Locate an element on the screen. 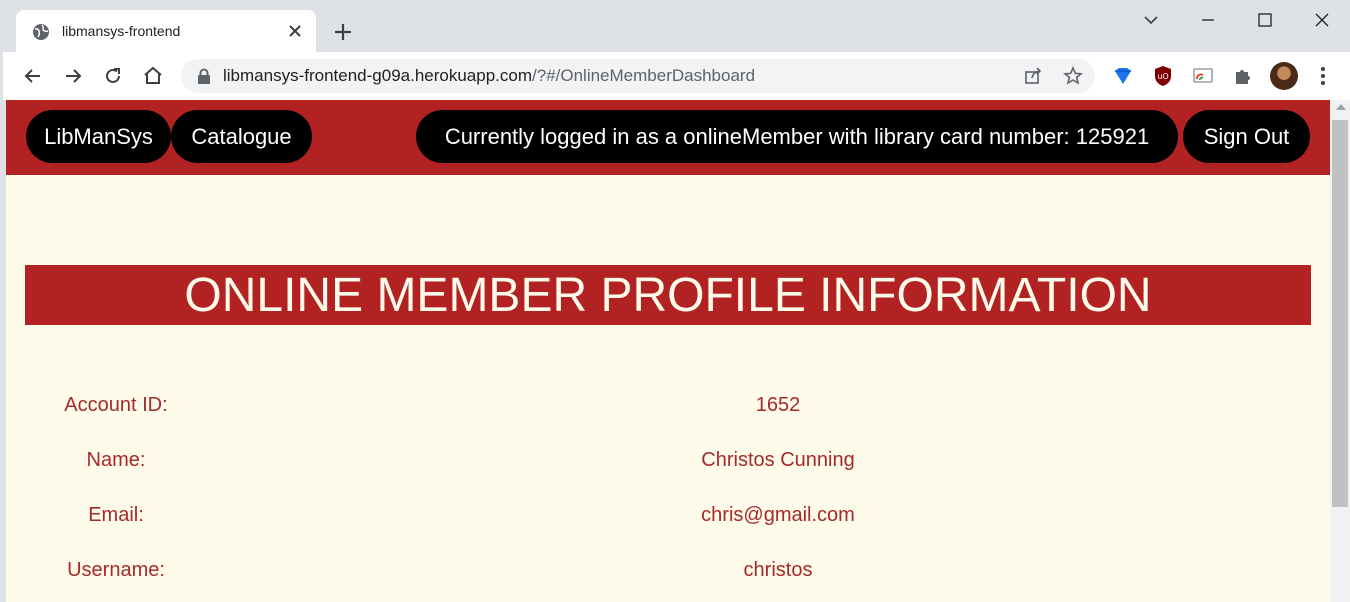 This screenshot has height=602, width=1350. username-value: christos is located at coordinates (778, 570).